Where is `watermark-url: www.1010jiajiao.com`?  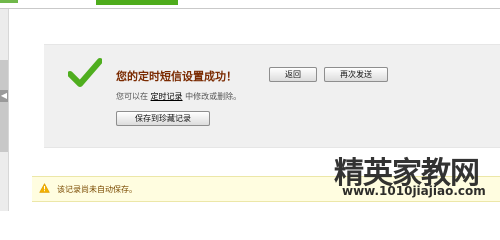 watermark-url: www.1010jiajiao.com is located at coordinates (414, 191).